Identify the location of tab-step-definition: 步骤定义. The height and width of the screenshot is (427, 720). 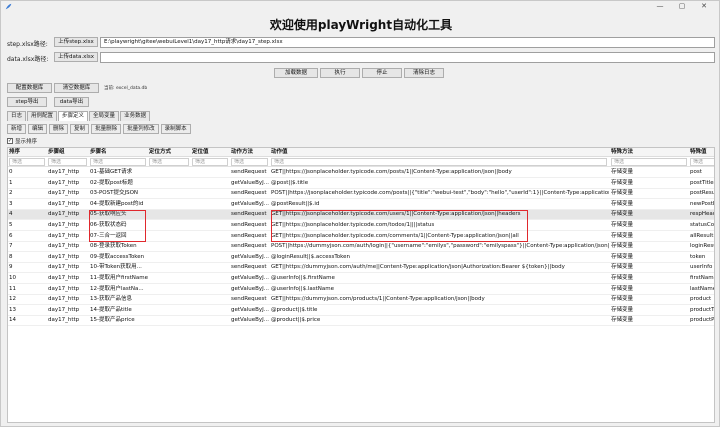
(73, 116).